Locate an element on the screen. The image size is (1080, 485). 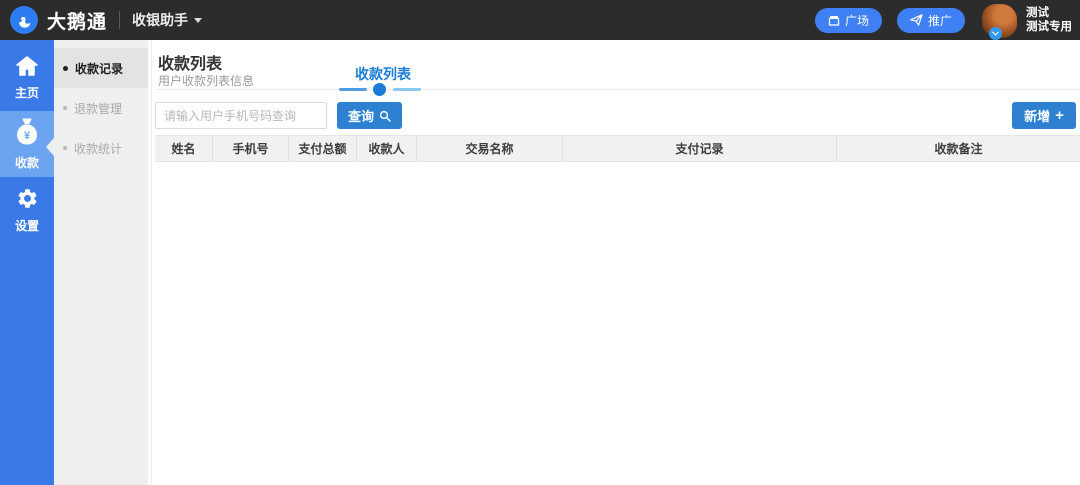
sidebar-item-home: 主页 is located at coordinates (27, 78).